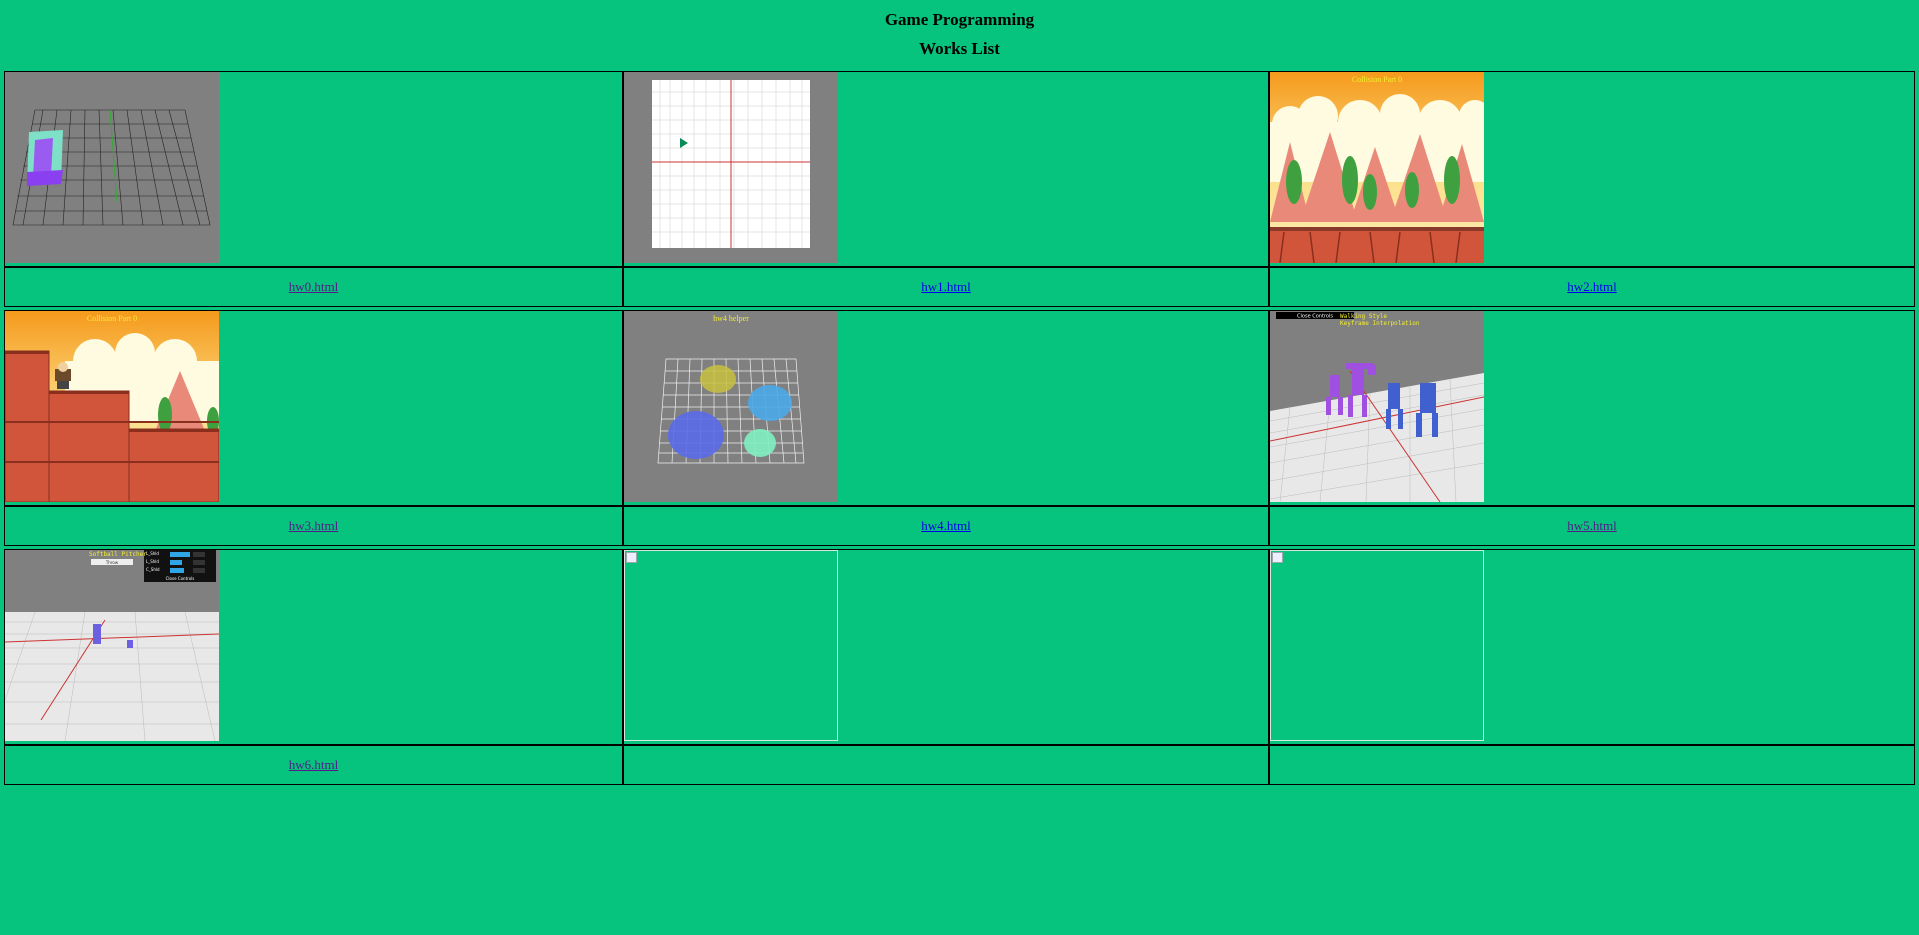 Image resolution: width=1919 pixels, height=935 pixels. Describe the element at coordinates (959, 19) in the screenshot. I see `page-title: Game Programming` at that location.